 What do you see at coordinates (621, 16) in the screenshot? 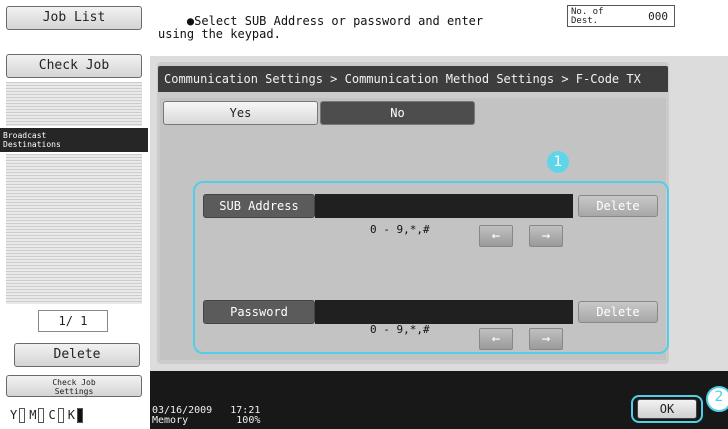
I see `destination-count-box: No. of Dest. 000` at bounding box center [621, 16].